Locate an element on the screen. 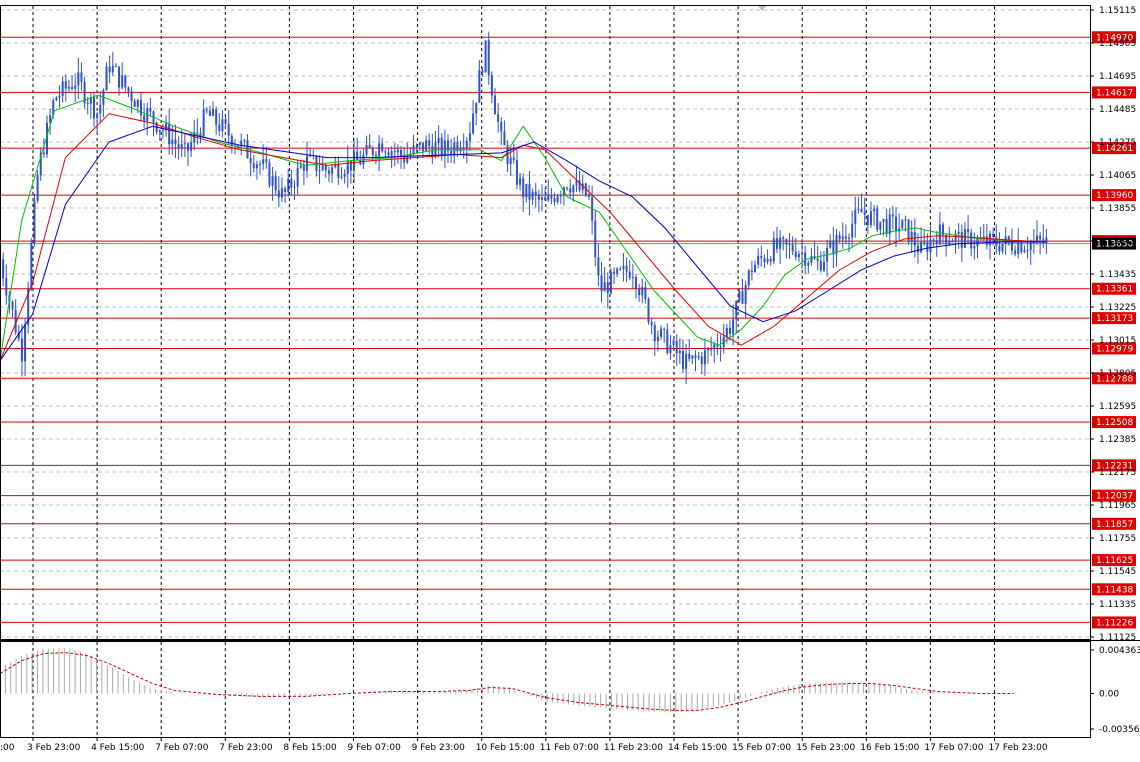 Image resolution: width=1140 pixels, height=762 pixels. price-tick-label: 1.12805 is located at coordinates (1117, 374).